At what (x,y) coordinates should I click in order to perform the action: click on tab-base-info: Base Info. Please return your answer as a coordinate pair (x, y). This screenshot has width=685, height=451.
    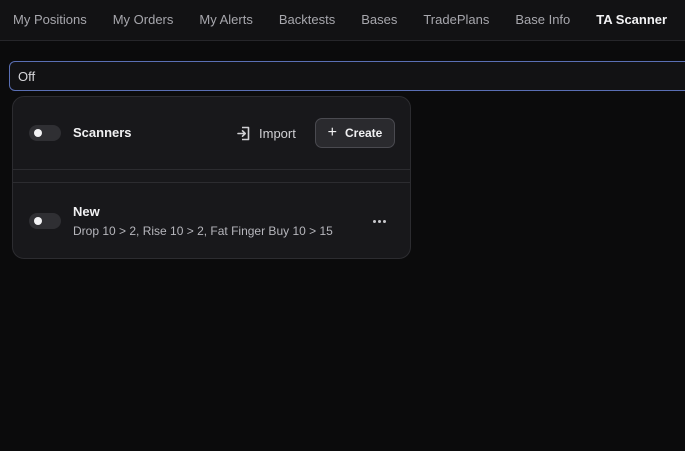
    Looking at the image, I should click on (542, 20).